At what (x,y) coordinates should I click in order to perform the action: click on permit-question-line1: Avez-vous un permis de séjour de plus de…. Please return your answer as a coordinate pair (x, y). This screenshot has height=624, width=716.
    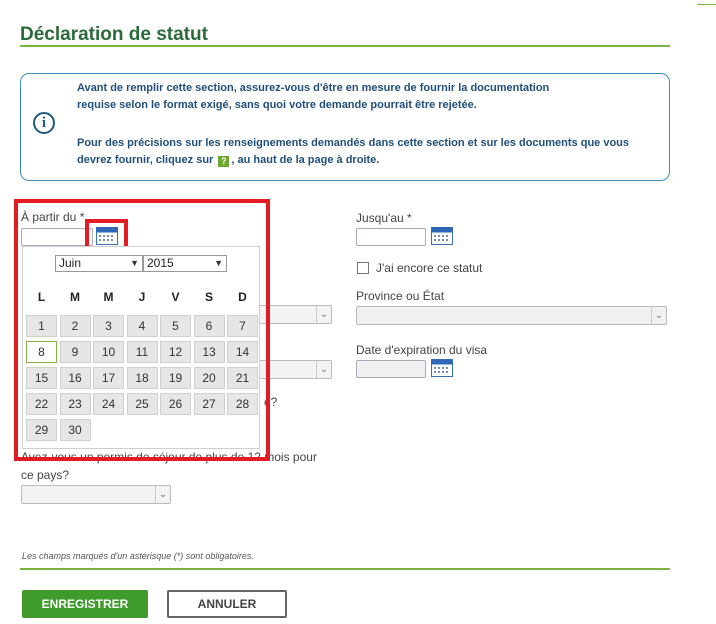
    Looking at the image, I should click on (169, 457).